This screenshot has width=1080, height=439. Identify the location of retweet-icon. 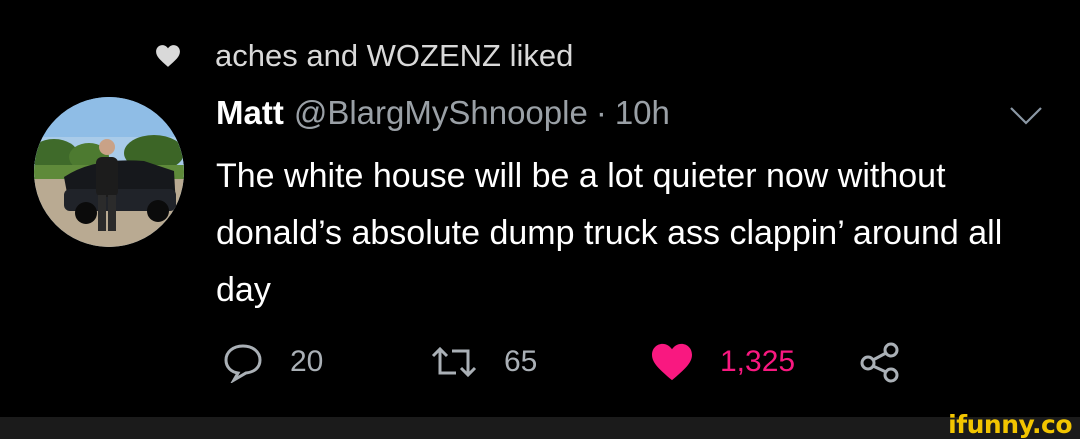
(454, 362).